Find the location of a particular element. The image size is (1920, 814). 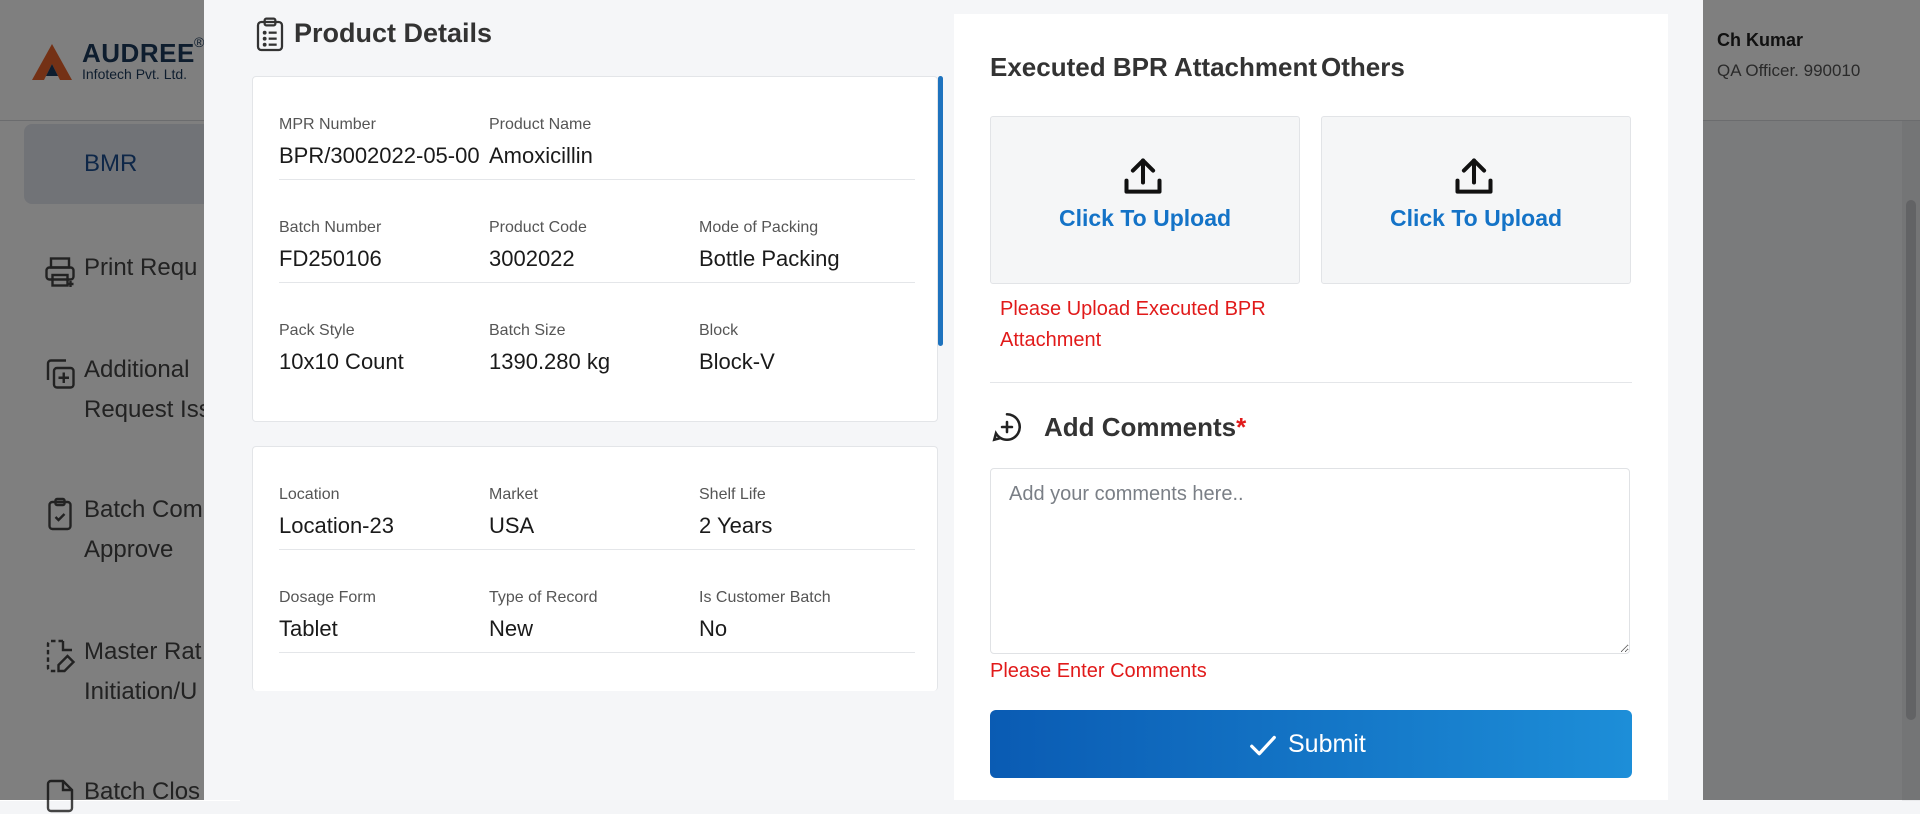

section-title: Product Details is located at coordinates (393, 33).